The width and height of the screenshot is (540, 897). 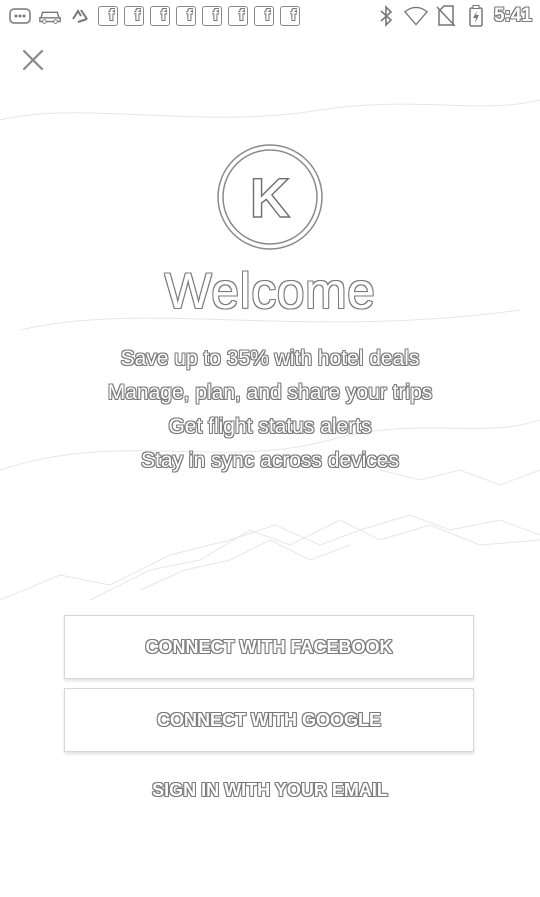 I want to click on connect-facebook-label: CONNECT WITH FACEBOOK, so click(x=269, y=646).